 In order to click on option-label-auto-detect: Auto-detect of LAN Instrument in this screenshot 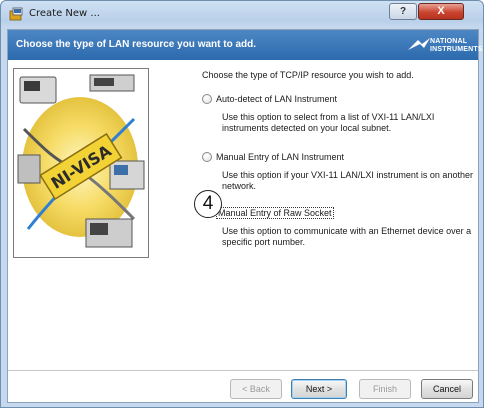, I will do `click(276, 99)`.